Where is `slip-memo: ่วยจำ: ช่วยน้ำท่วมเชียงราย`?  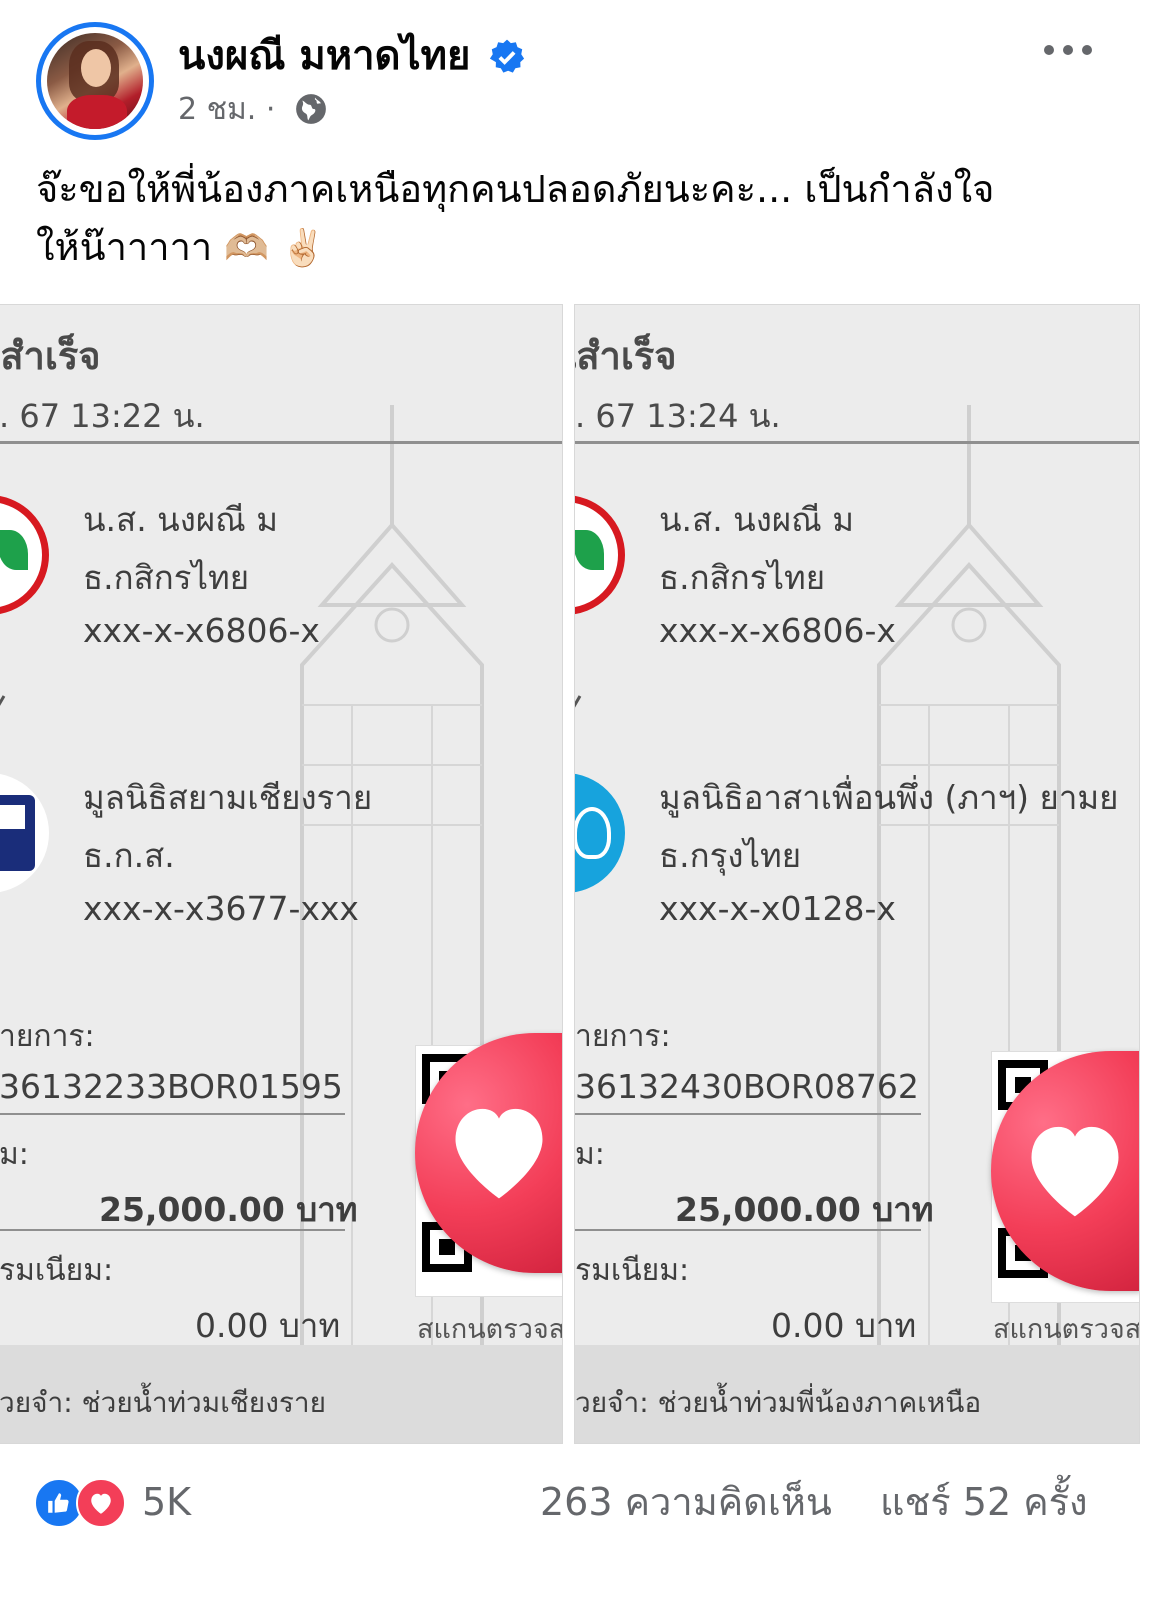
slip-memo: ่วยจำ: ช่วยน้ำท่วมเชียงราย is located at coordinates (163, 1402).